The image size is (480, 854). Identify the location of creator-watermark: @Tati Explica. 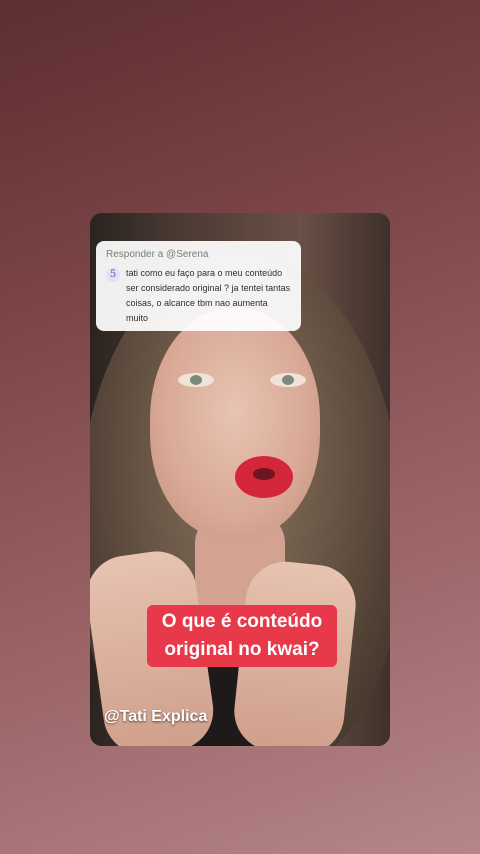
(156, 716).